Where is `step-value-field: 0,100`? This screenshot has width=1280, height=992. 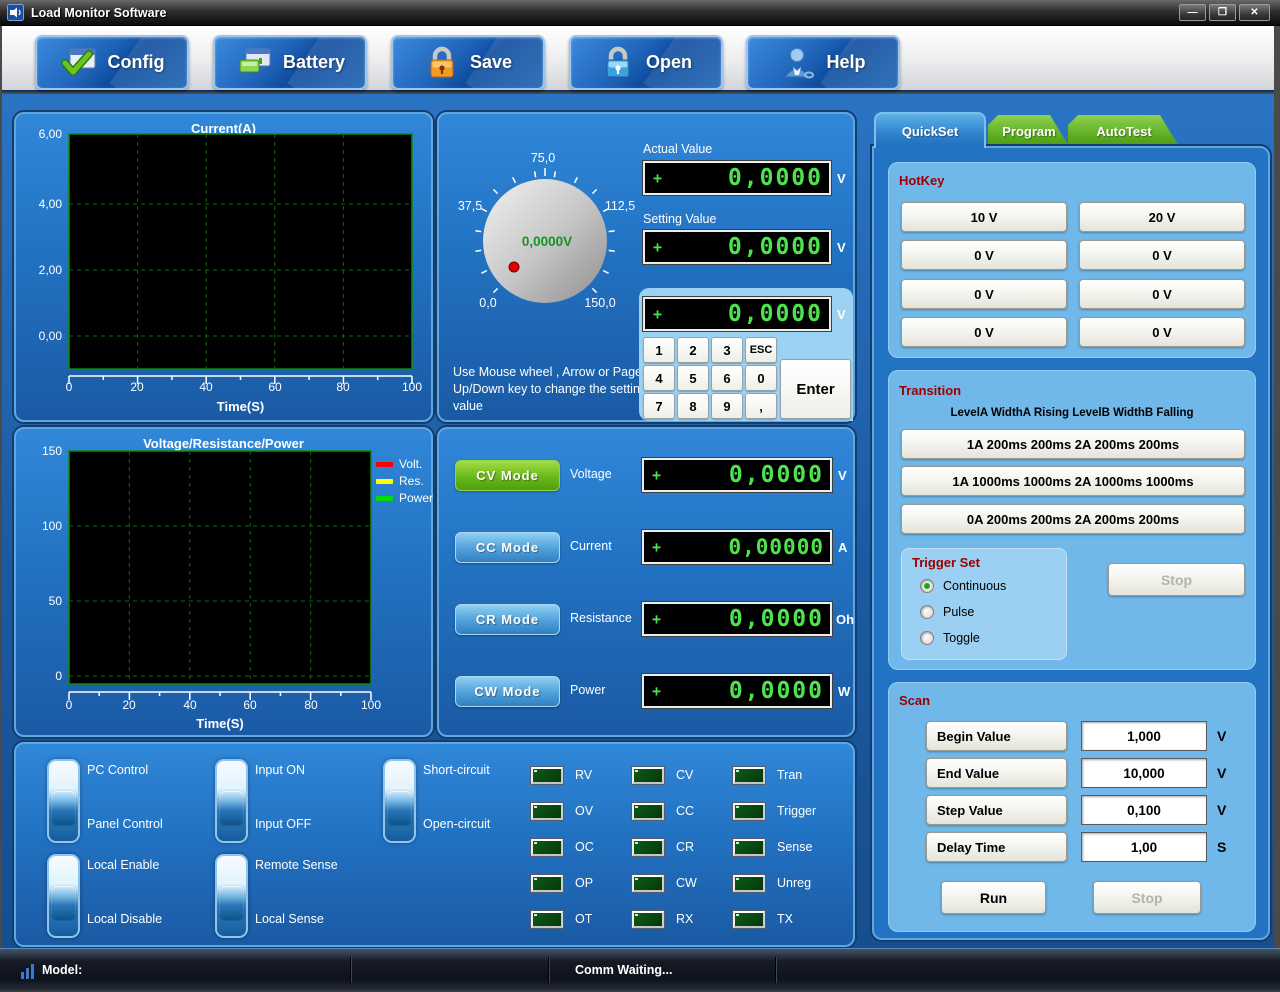 step-value-field: 0,100 is located at coordinates (1144, 810).